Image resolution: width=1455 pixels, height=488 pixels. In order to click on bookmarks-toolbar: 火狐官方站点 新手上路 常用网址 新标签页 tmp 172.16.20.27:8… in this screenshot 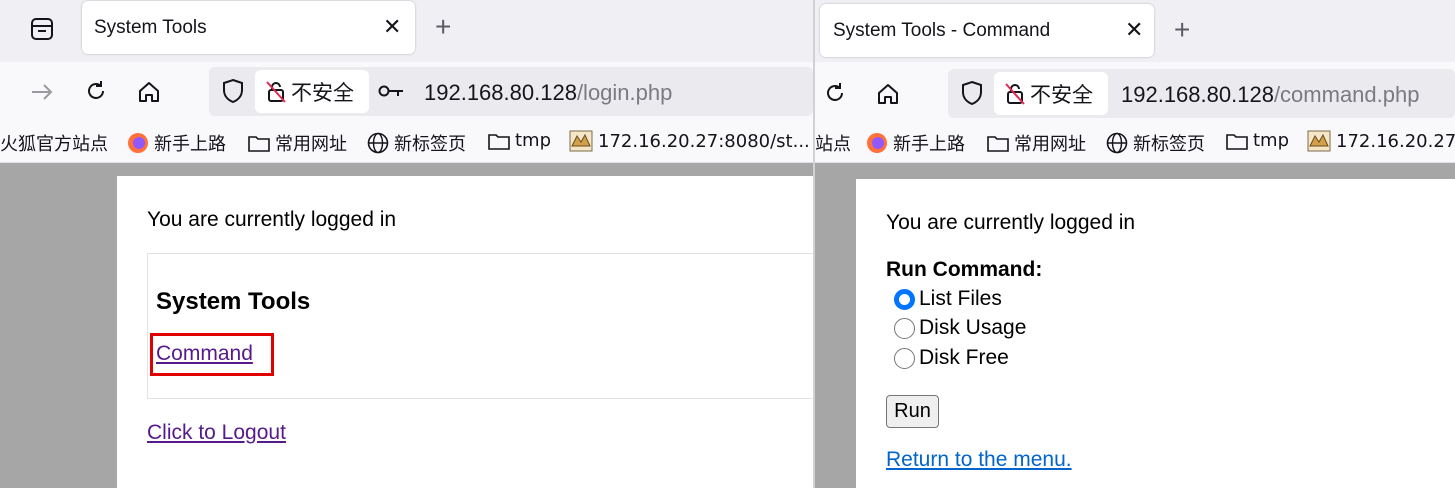, I will do `click(406, 142)`.